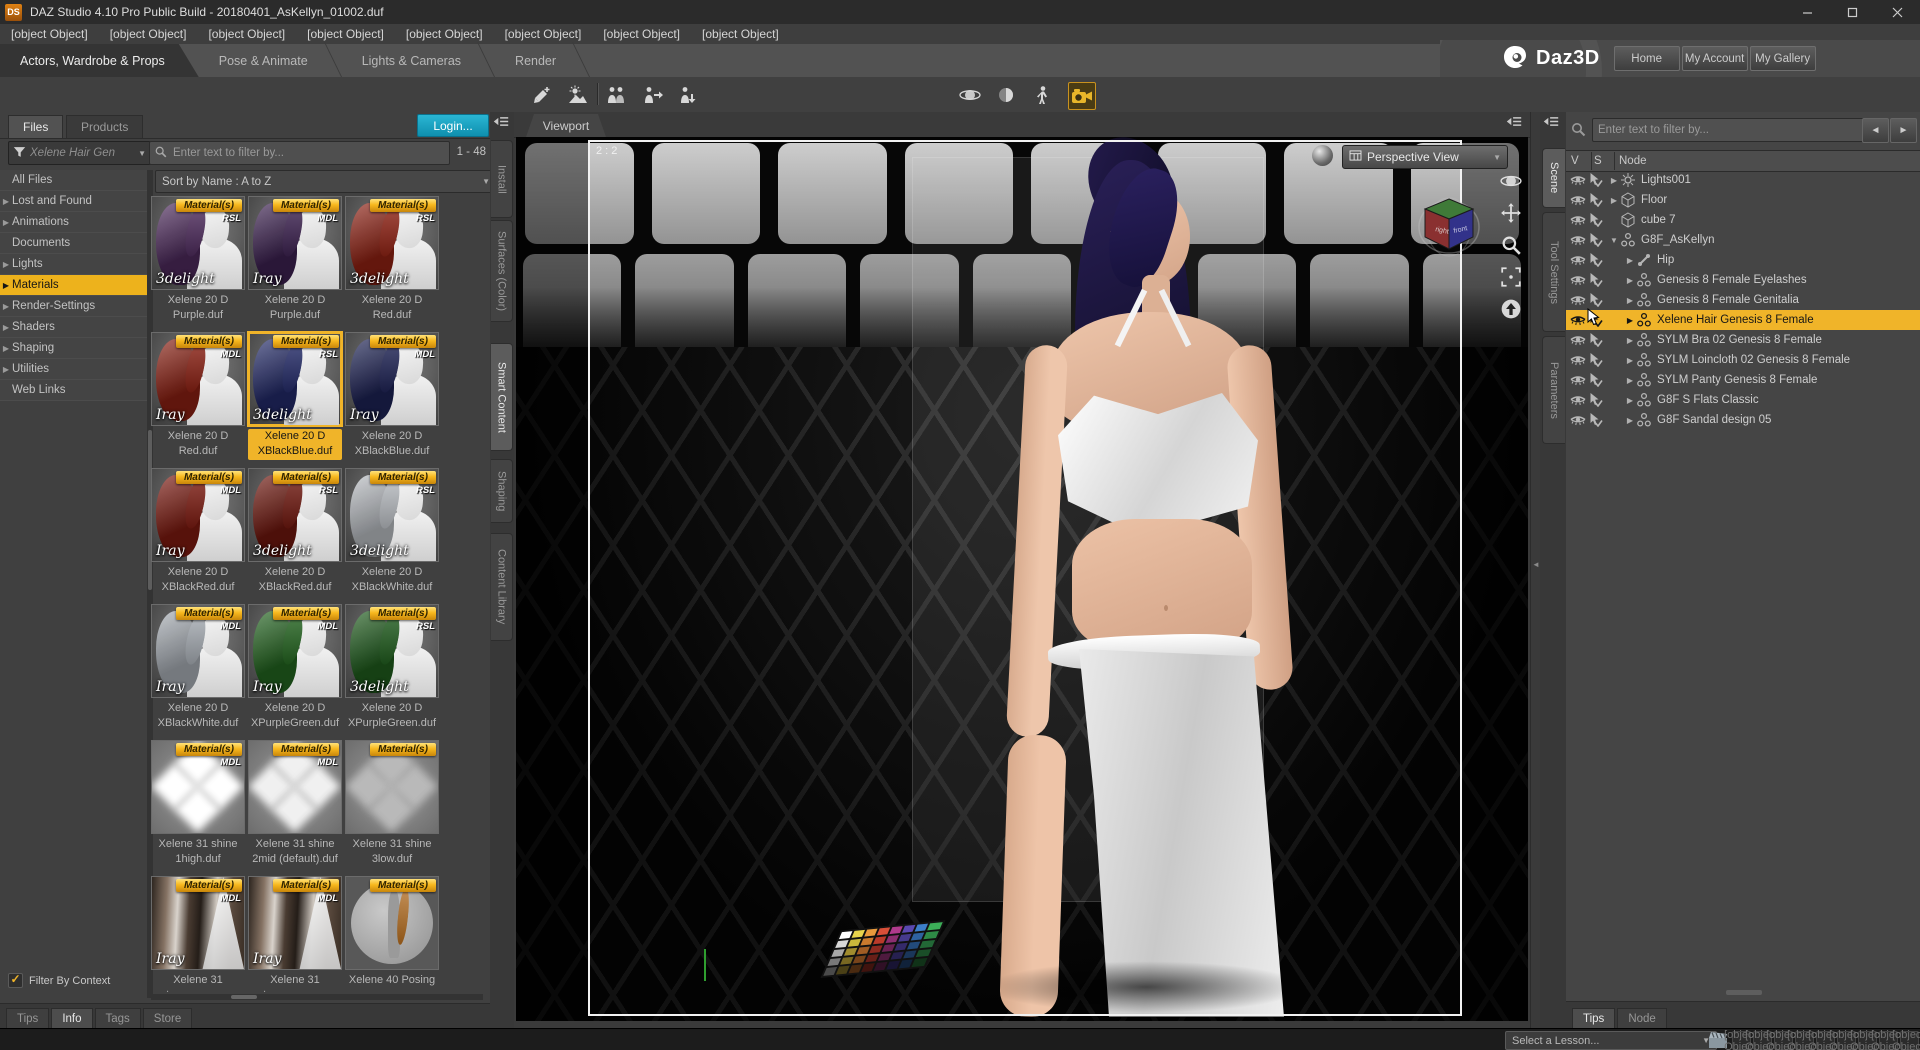 This screenshot has height=1050, width=1920. Describe the element at coordinates (167, 1018) in the screenshot. I see `info-tab: Store` at that location.